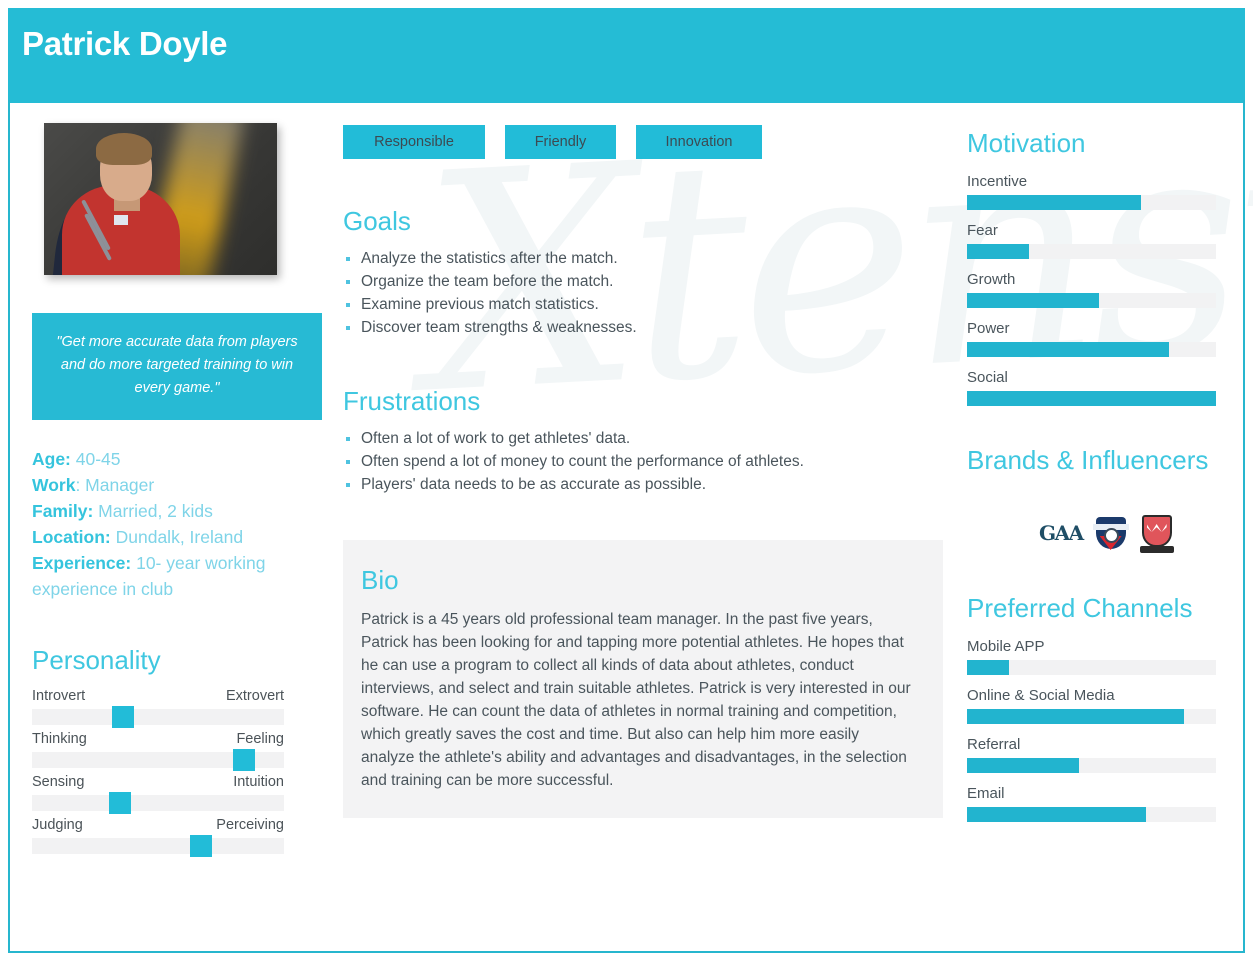 Image resolution: width=1253 pixels, height=961 pixels. What do you see at coordinates (1023, 765) in the screenshot?
I see `channel-bar-referral` at bounding box center [1023, 765].